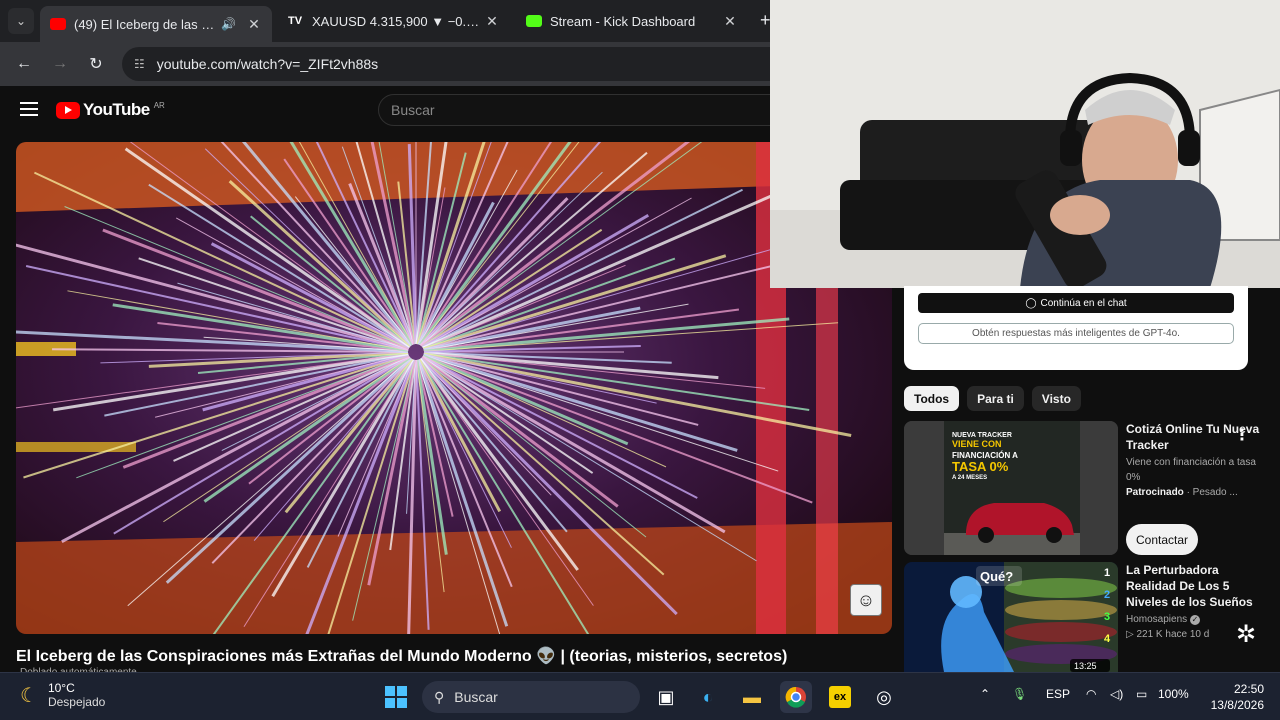 The width and height of the screenshot is (1280, 720). Describe the element at coordinates (1091, 694) in the screenshot. I see `wifi-icon: ◠` at that location.